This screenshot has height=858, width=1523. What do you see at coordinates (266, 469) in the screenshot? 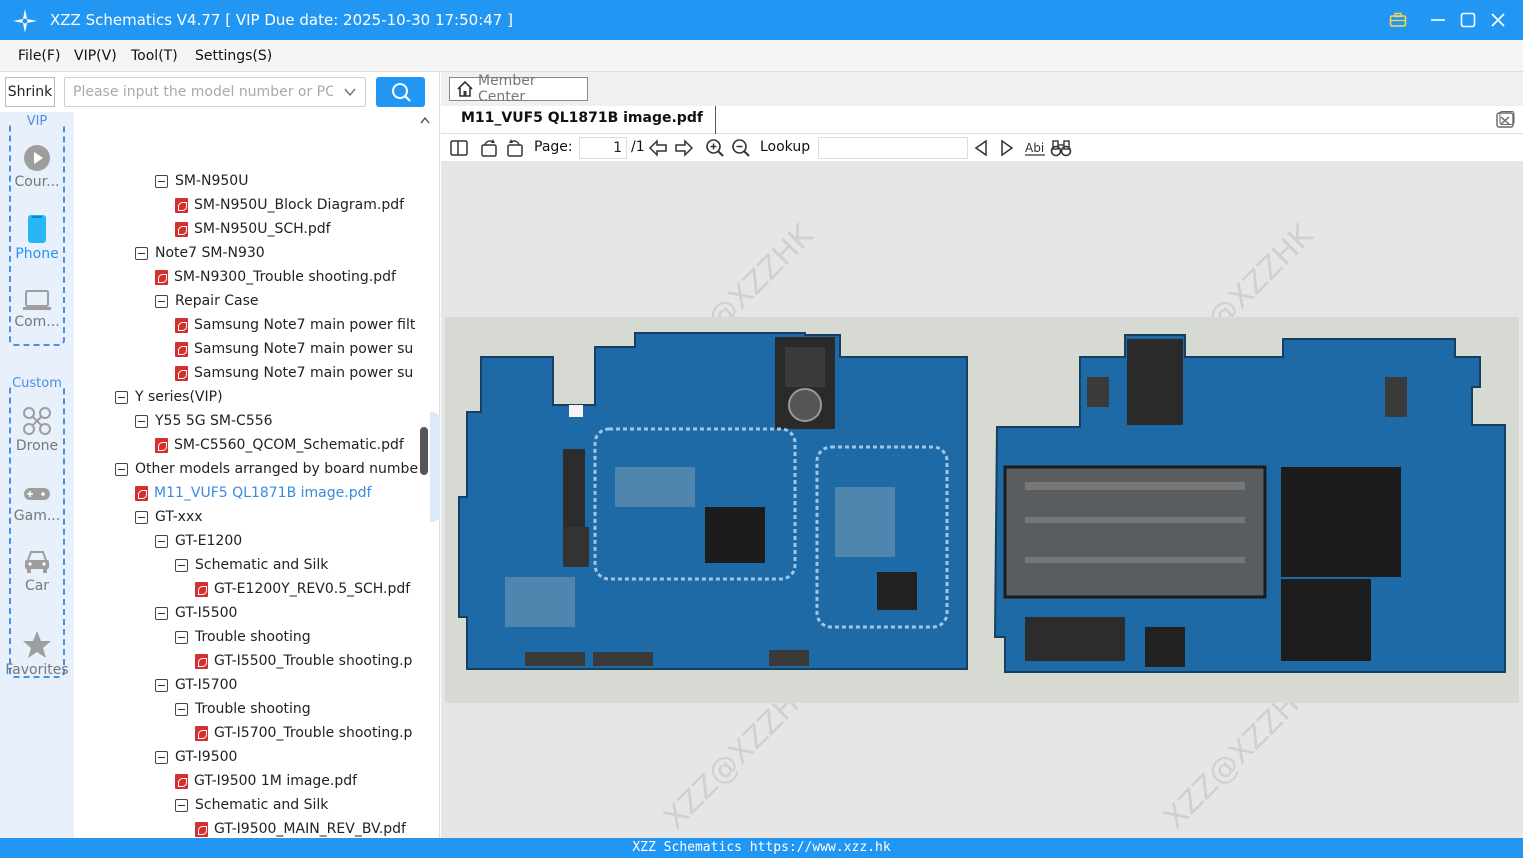
I see `tree-folder-item: Other models arranged by board numbe` at bounding box center [266, 469].